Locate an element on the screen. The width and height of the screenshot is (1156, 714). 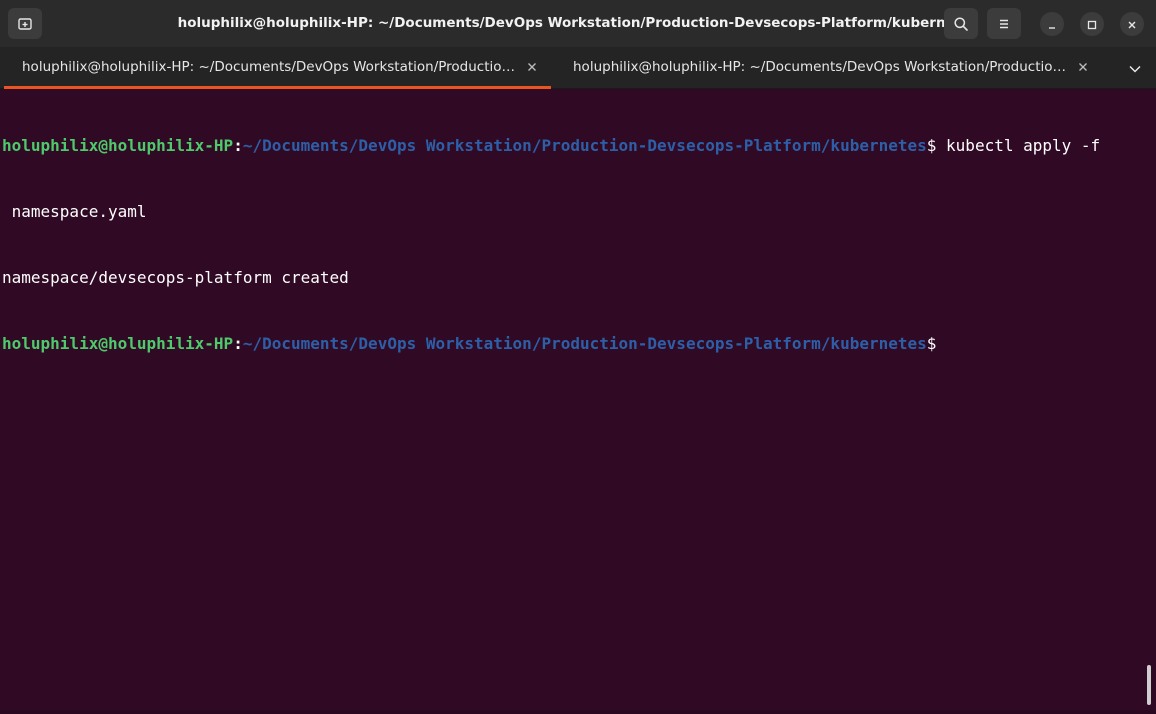
close-window-button is located at coordinates (1132, 24).